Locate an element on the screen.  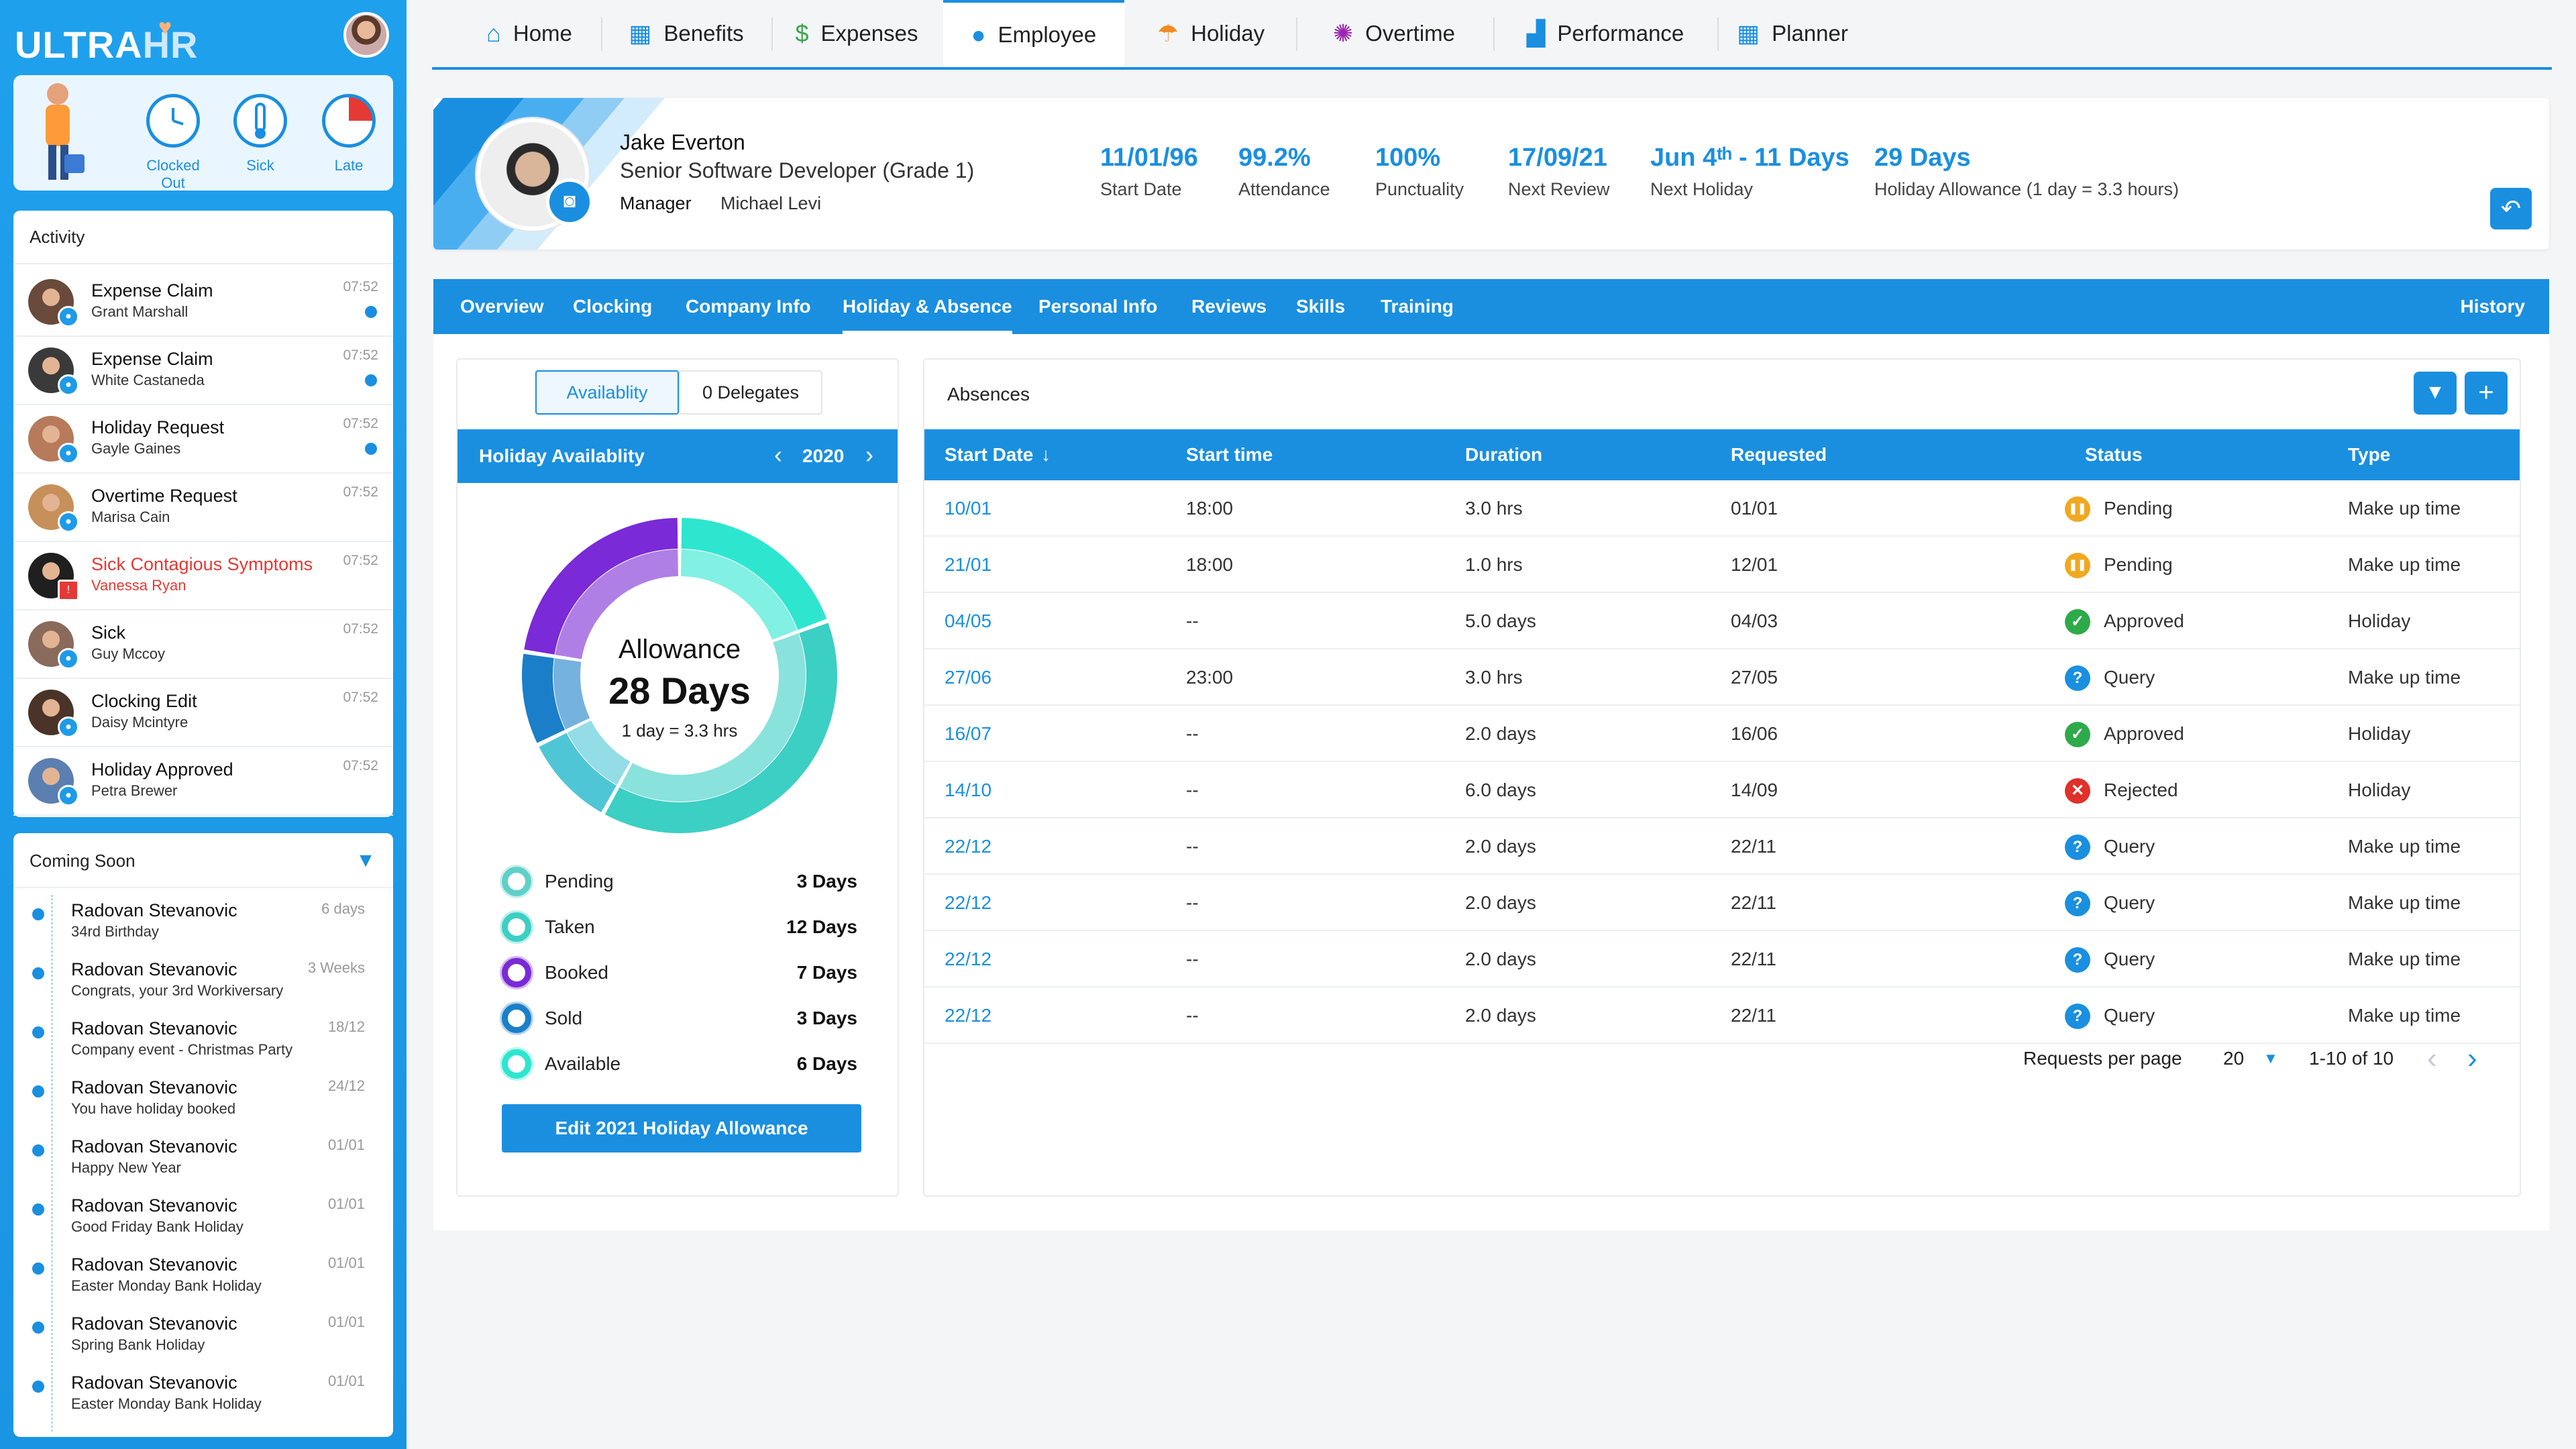
history-link: History is located at coordinates (2493, 306).